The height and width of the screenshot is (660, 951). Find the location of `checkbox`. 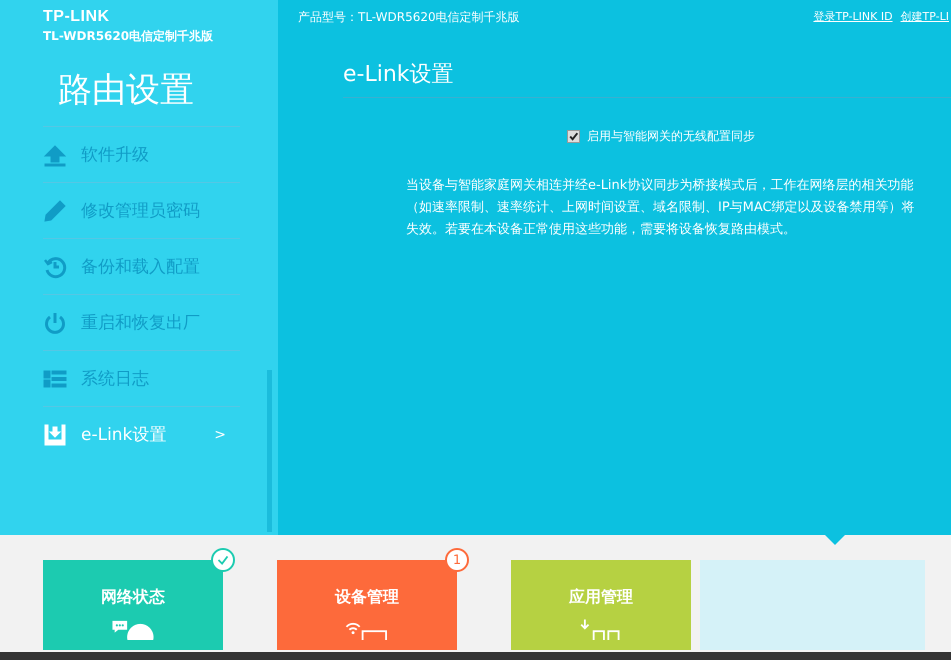

checkbox is located at coordinates (573, 136).